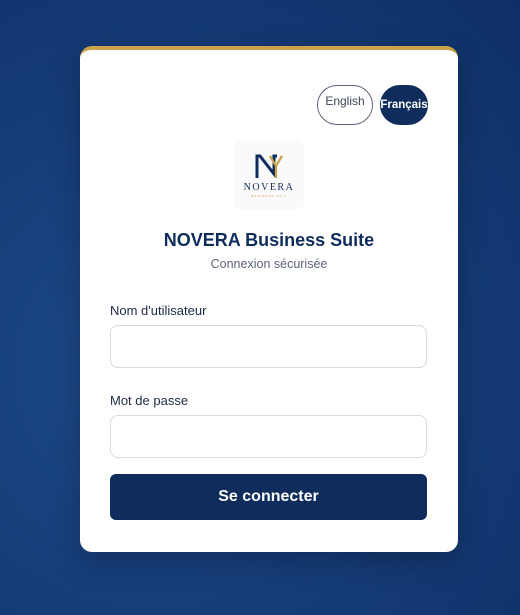 The image size is (520, 615). I want to click on password-input, so click(268, 436).